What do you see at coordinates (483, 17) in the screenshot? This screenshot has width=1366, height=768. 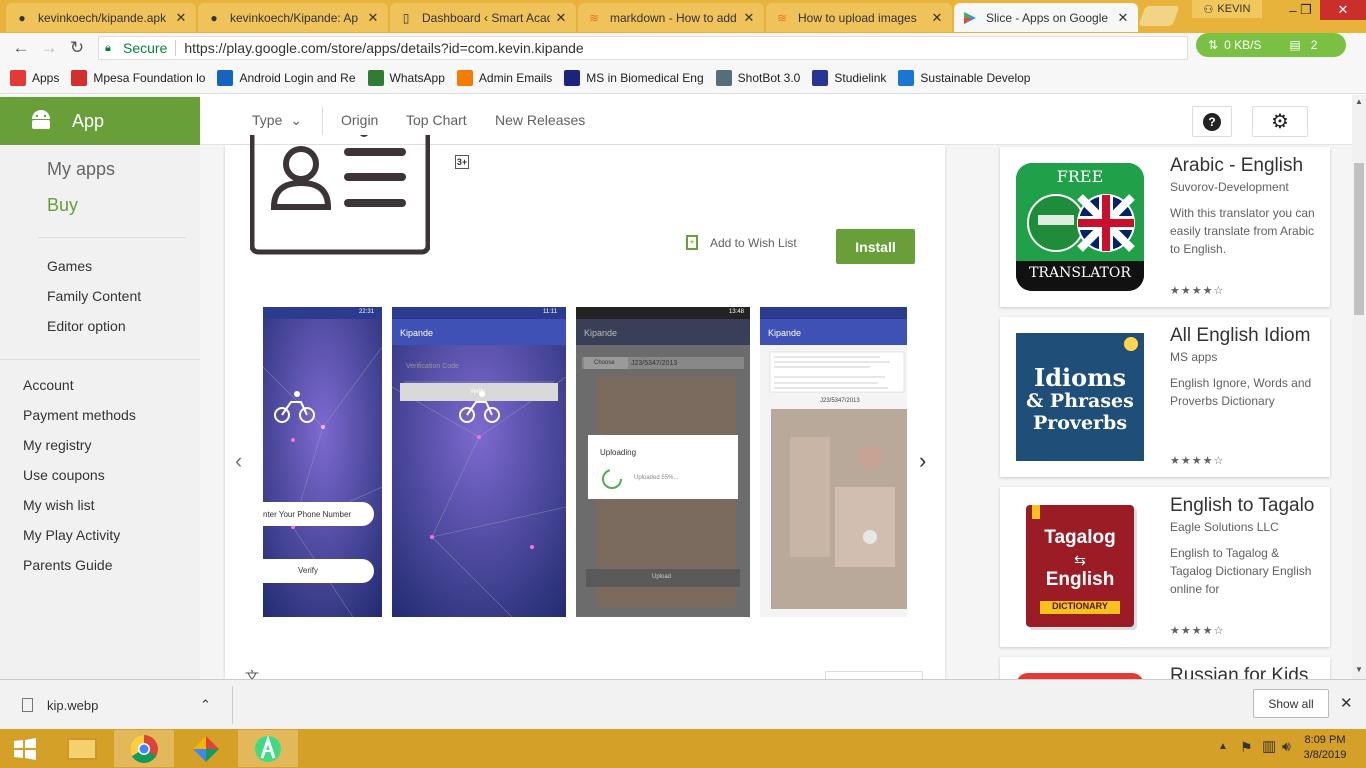 I see `tab-dashboard: ▯ Dashboard ‹ Smart Acad ✕` at bounding box center [483, 17].